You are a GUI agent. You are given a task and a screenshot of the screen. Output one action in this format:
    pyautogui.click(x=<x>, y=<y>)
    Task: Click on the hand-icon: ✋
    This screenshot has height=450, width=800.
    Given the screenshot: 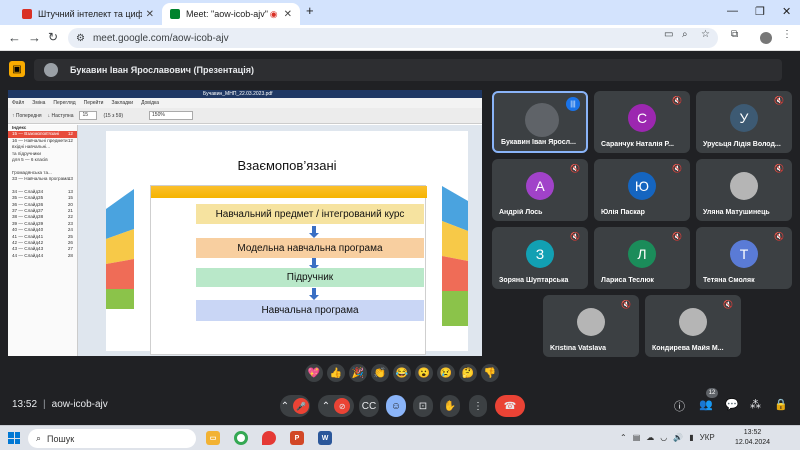 What is the action you would take?
    pyautogui.click(x=450, y=406)
    